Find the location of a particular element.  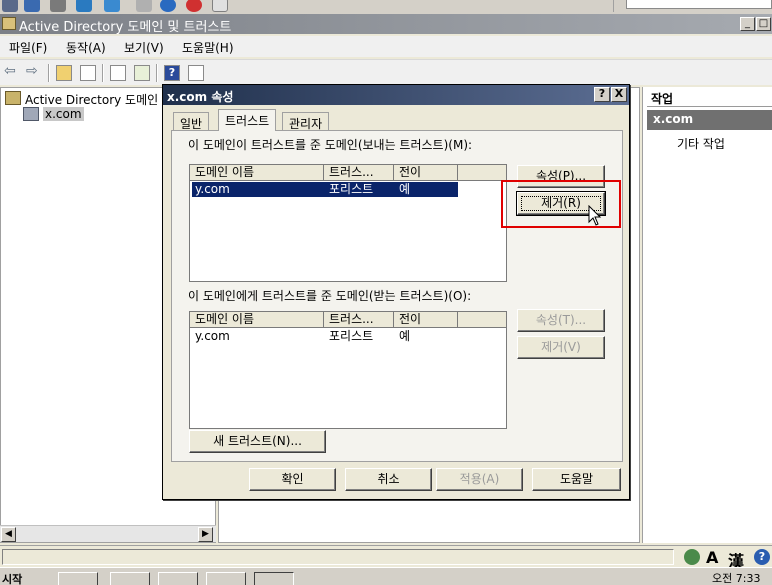

dialog-title: x.com 속성 is located at coordinates (200, 97).